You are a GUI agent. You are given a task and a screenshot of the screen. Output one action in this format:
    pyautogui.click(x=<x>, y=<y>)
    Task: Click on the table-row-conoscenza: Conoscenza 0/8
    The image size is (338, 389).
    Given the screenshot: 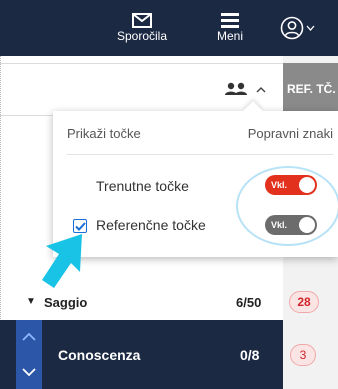 What is the action you would take?
    pyautogui.click(x=141, y=354)
    